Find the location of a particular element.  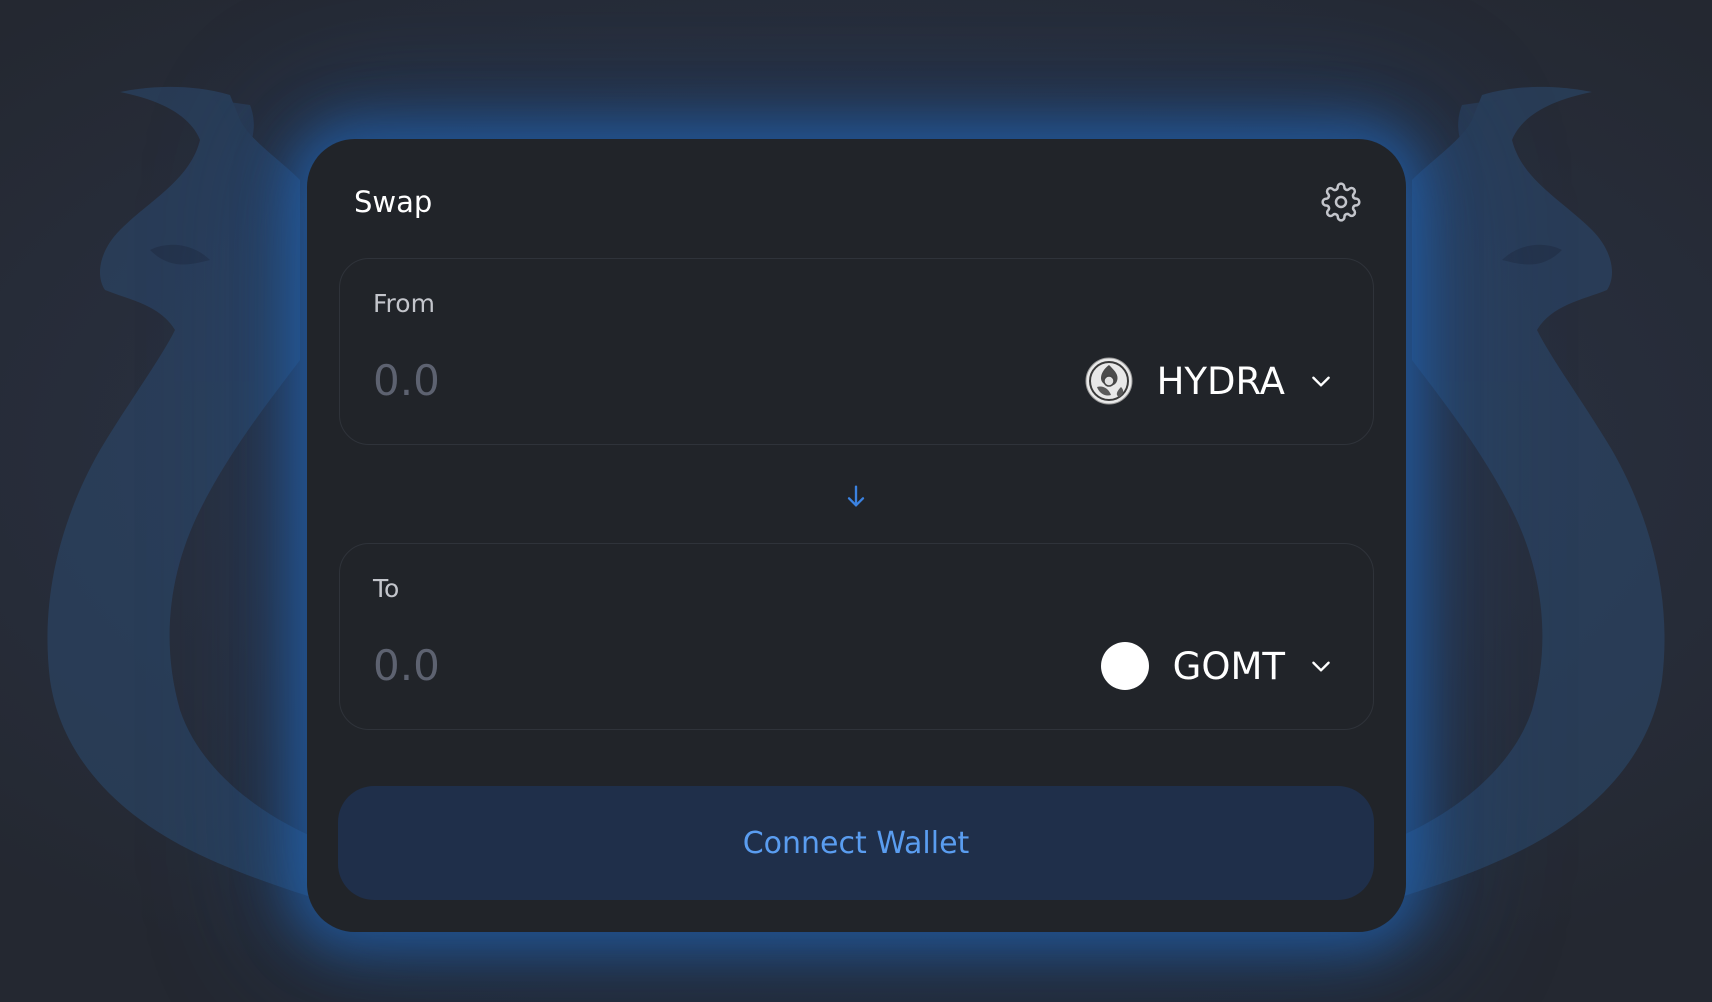

swap-header: Swap is located at coordinates (857, 202).